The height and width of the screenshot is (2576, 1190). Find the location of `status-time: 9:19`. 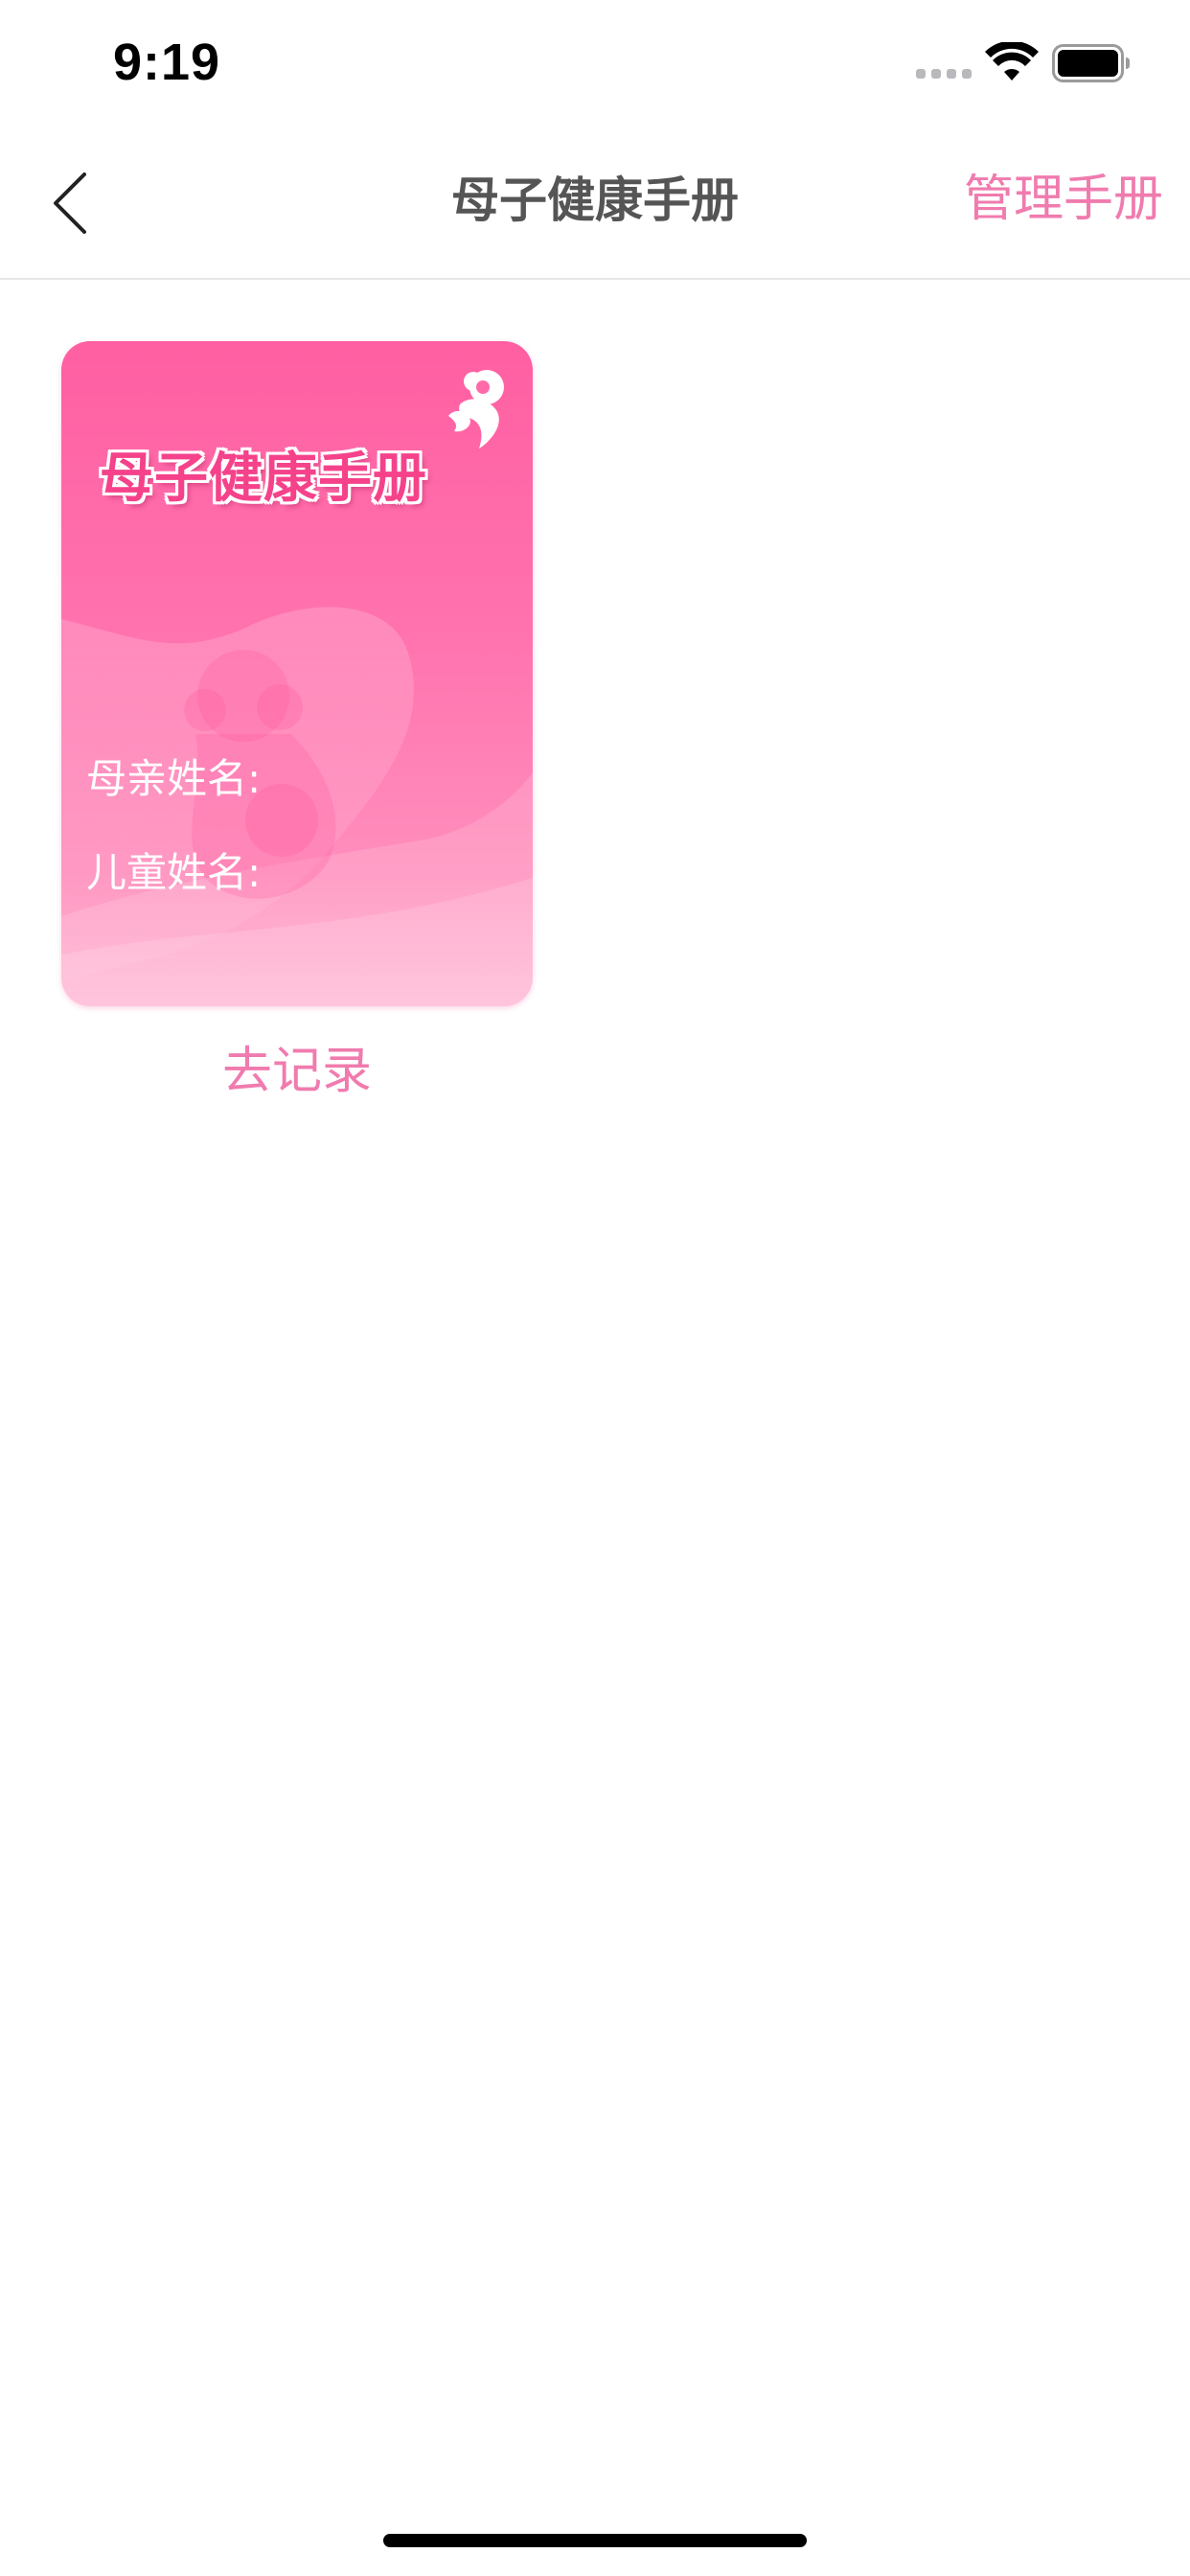

status-time: 9:19 is located at coordinates (167, 63).